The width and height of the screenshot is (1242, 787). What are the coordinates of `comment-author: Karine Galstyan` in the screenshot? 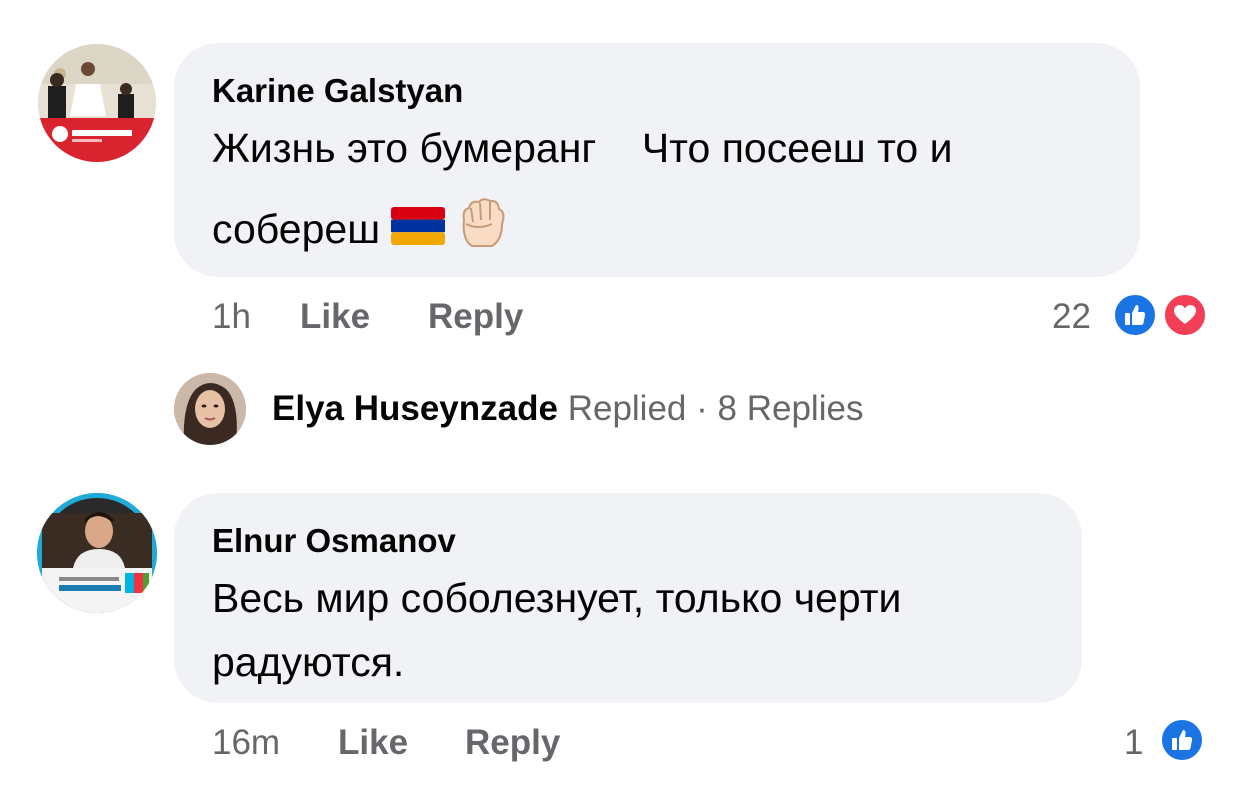 It's located at (337, 91).